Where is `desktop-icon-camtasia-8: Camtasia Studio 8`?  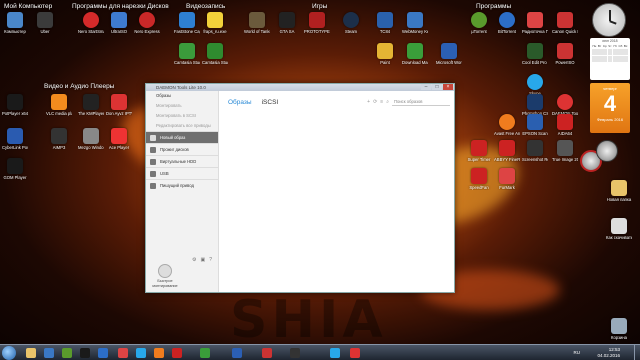 desktop-icon-camtasia-8: Camtasia Studio 8 is located at coordinates (215, 54).